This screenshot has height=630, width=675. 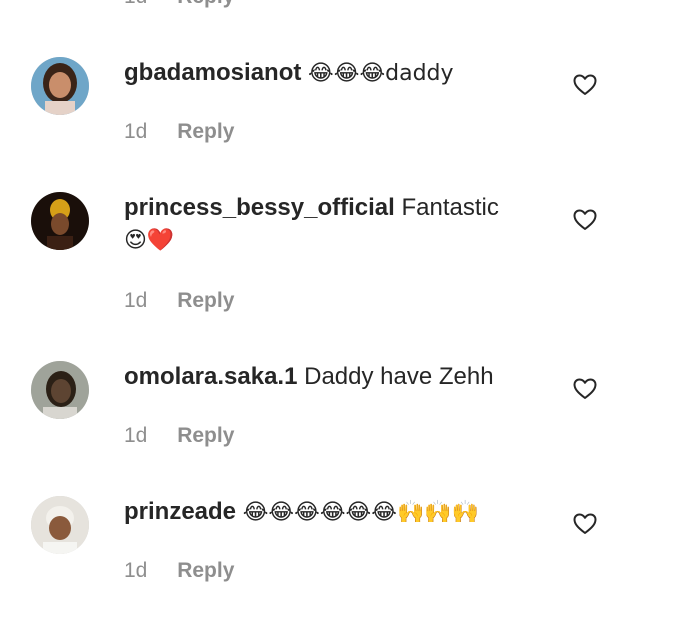 I want to click on comment-body: 😂😂😂daddy, so click(x=381, y=73).